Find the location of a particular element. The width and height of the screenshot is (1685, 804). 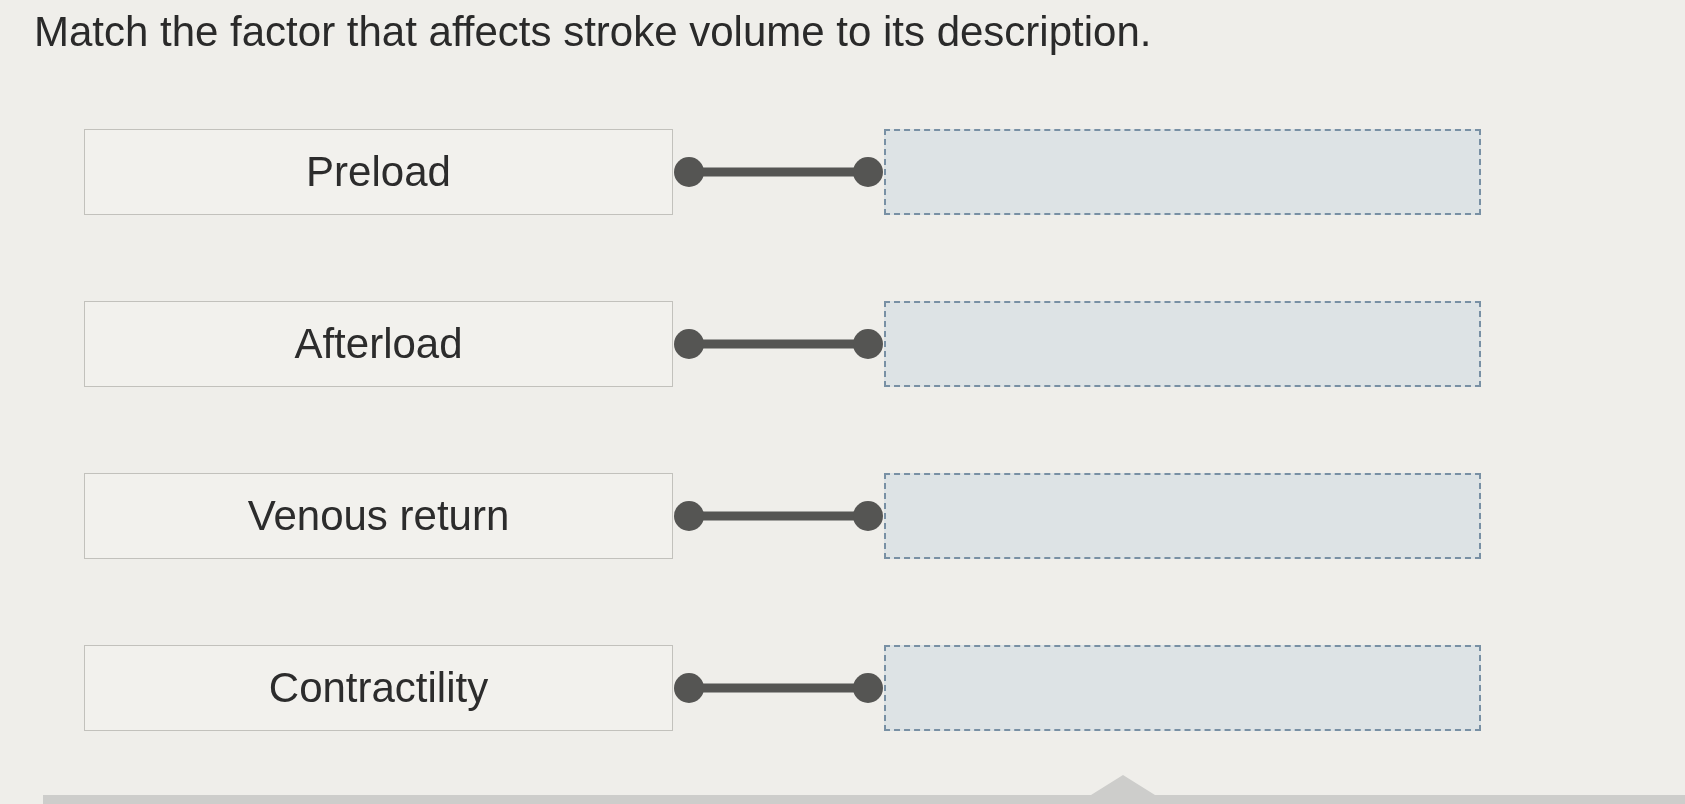

term-card: Afterload is located at coordinates (378, 344).